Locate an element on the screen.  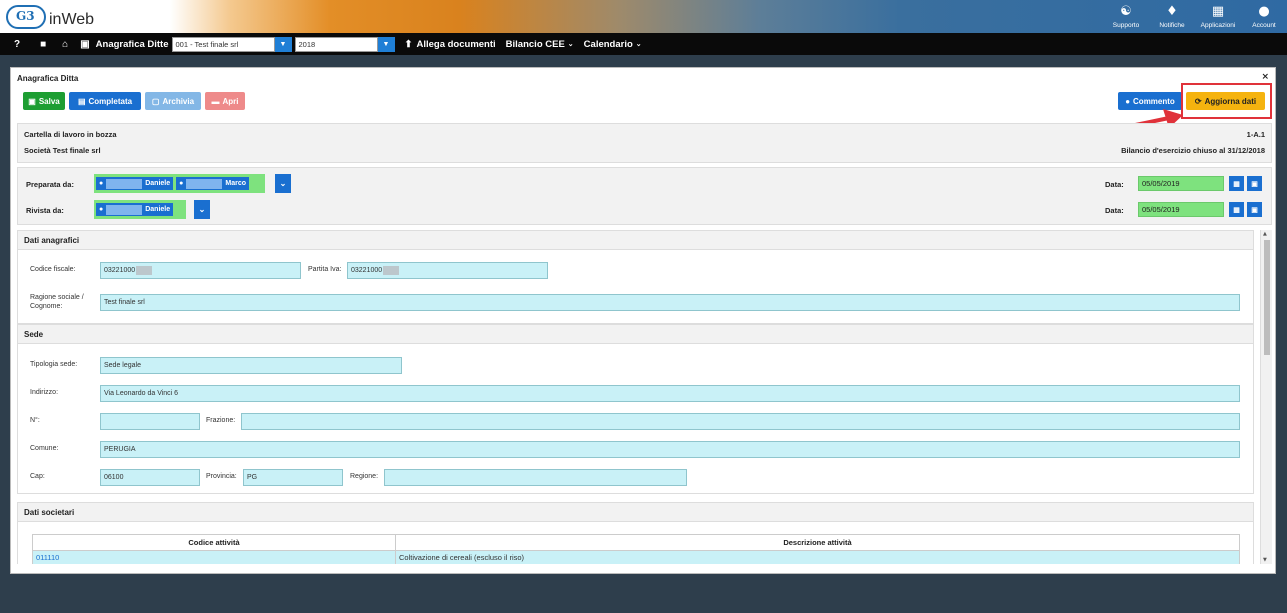
code-text: 1-A.1 is located at coordinates (1255, 134).